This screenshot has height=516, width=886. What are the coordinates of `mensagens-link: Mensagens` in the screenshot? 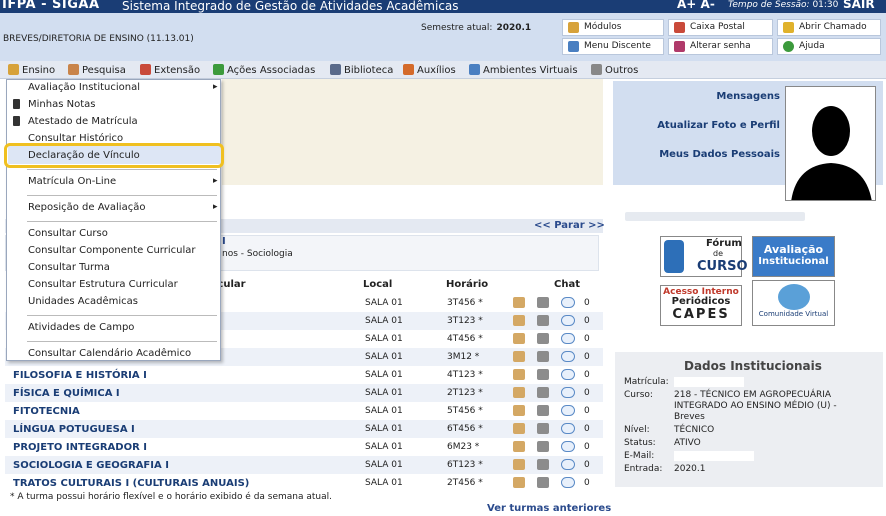 It's located at (710, 96).